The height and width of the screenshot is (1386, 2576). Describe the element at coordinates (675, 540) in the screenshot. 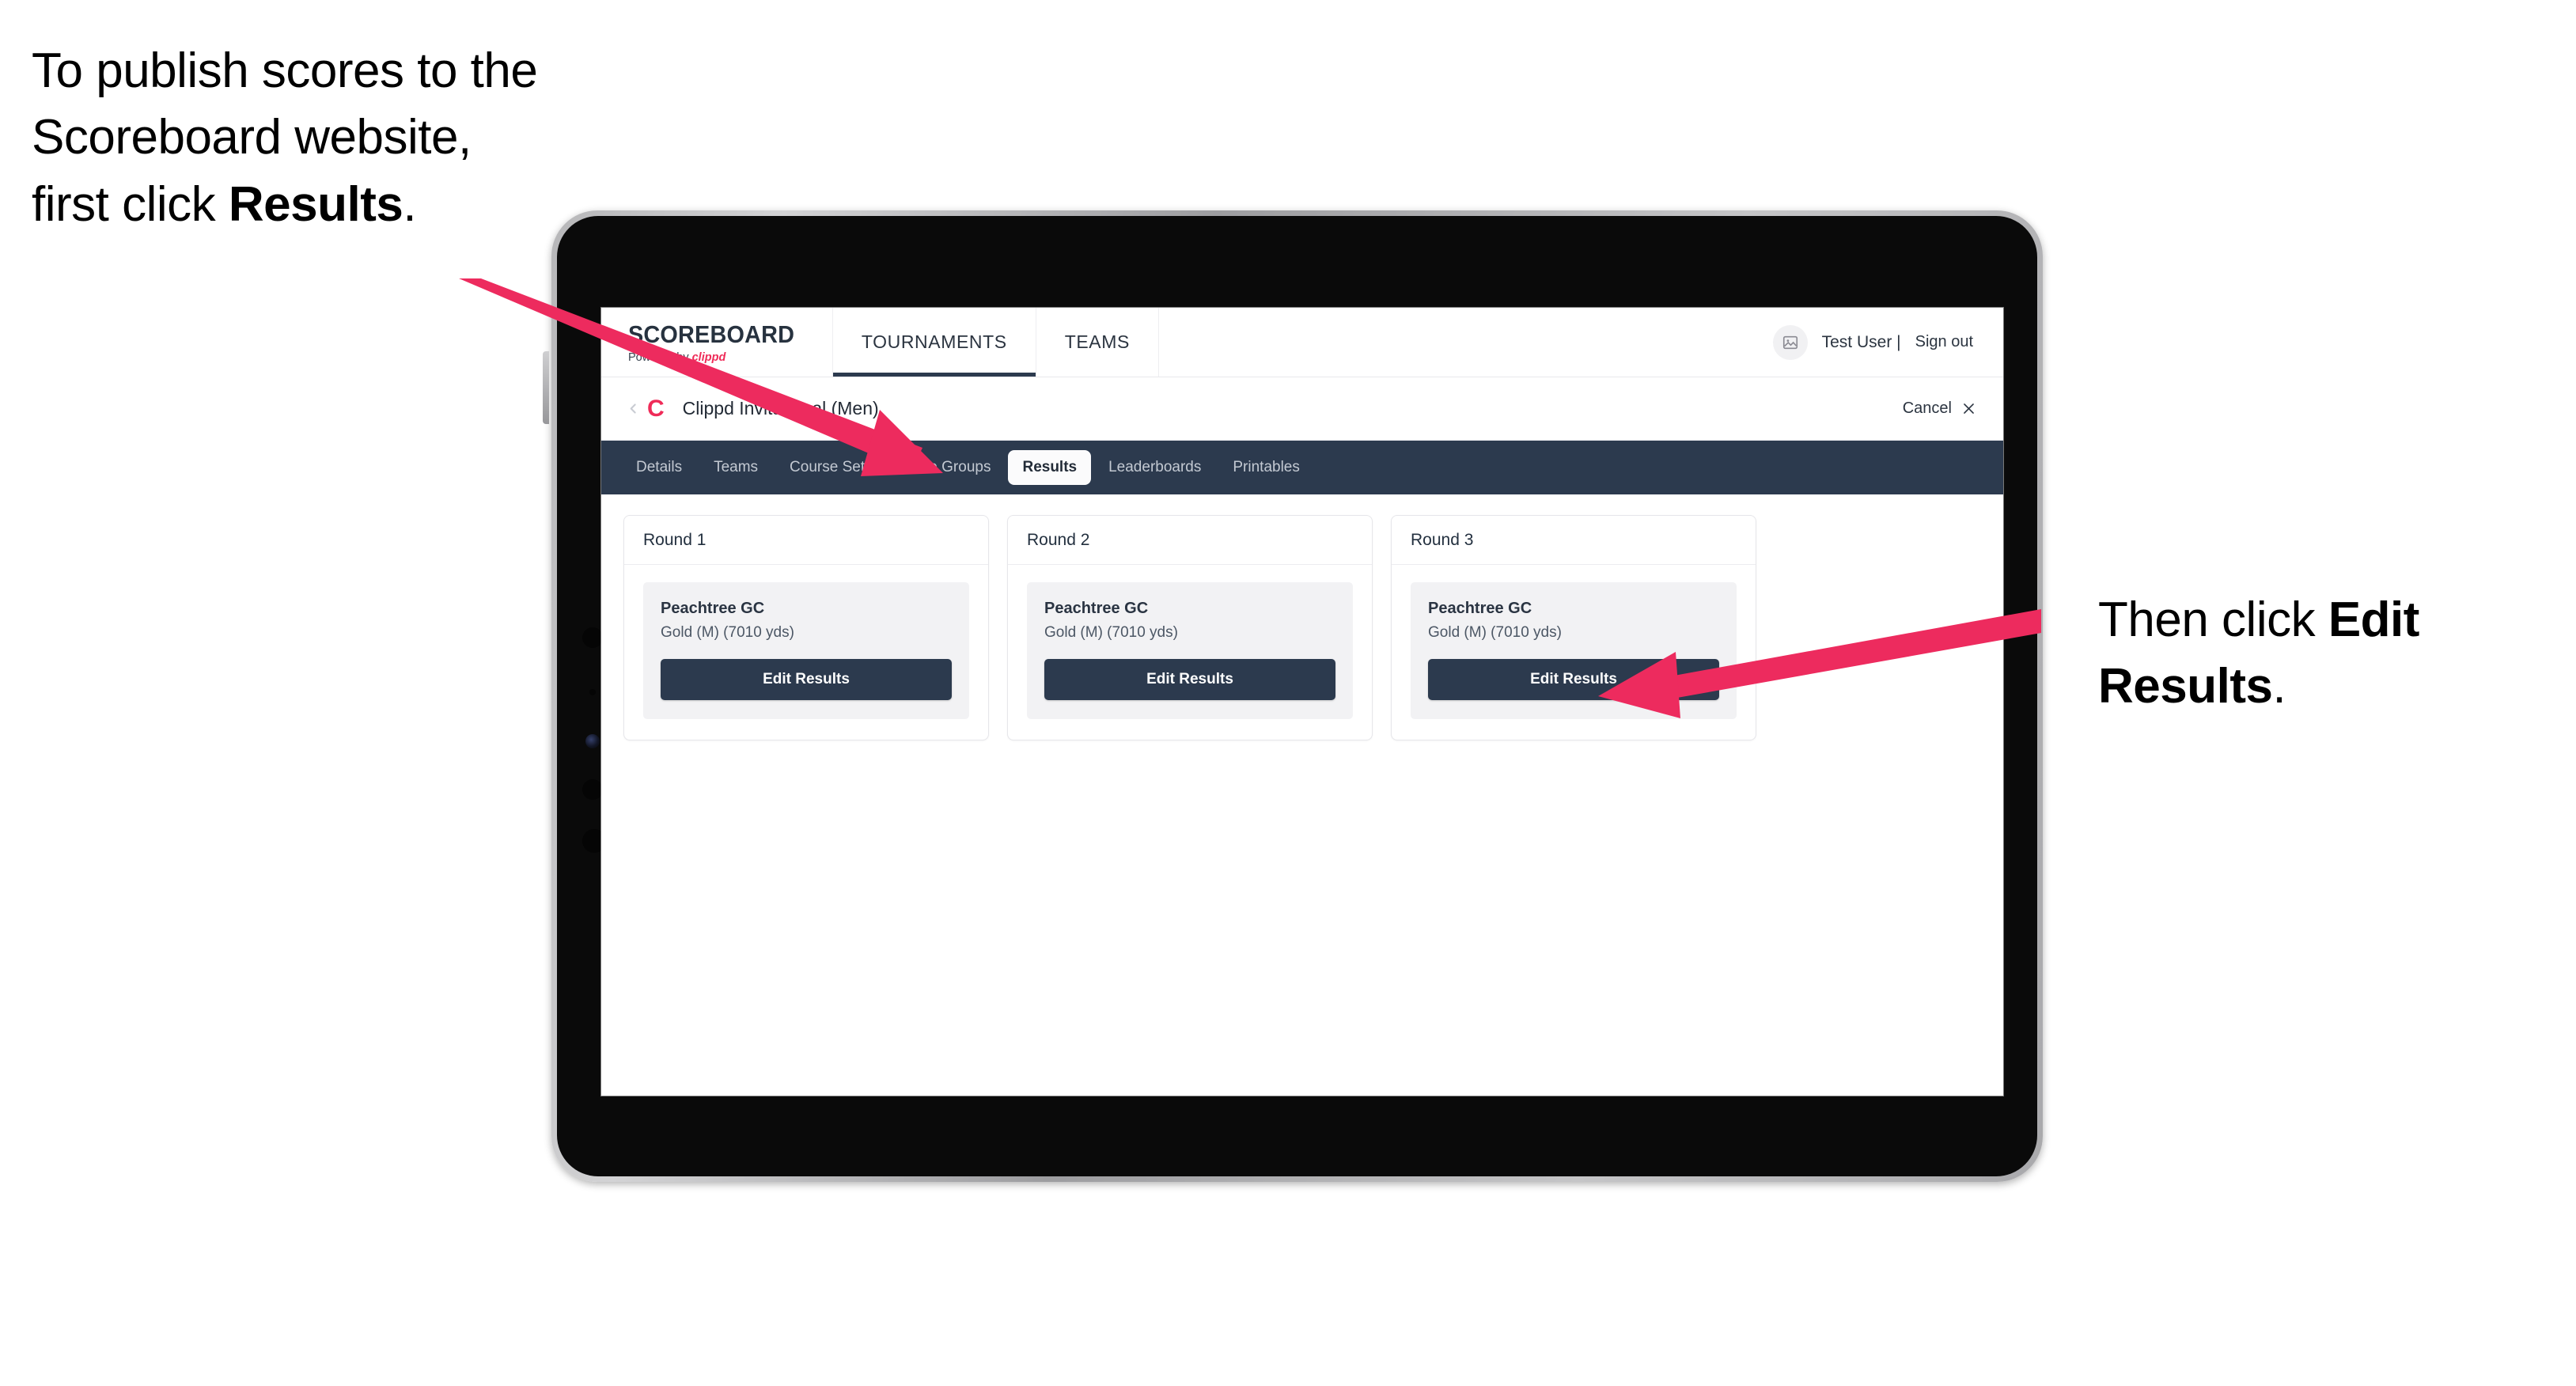

I see `round-card-title: Round 1` at that location.